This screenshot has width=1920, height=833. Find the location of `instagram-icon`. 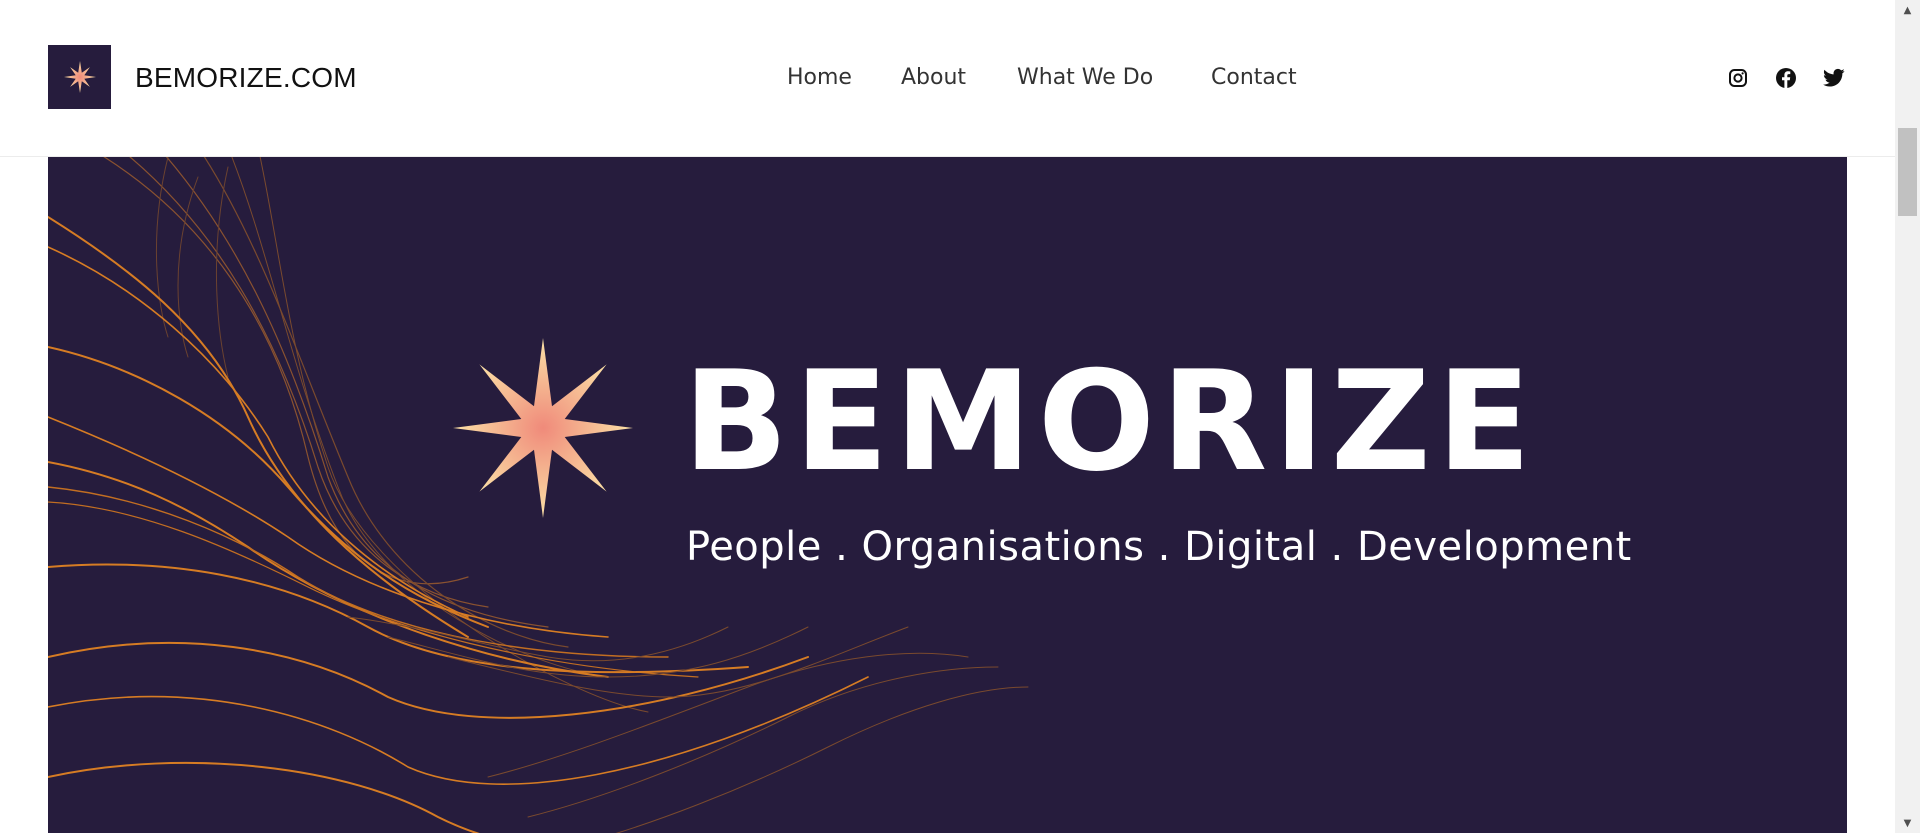

instagram-icon is located at coordinates (1738, 78).